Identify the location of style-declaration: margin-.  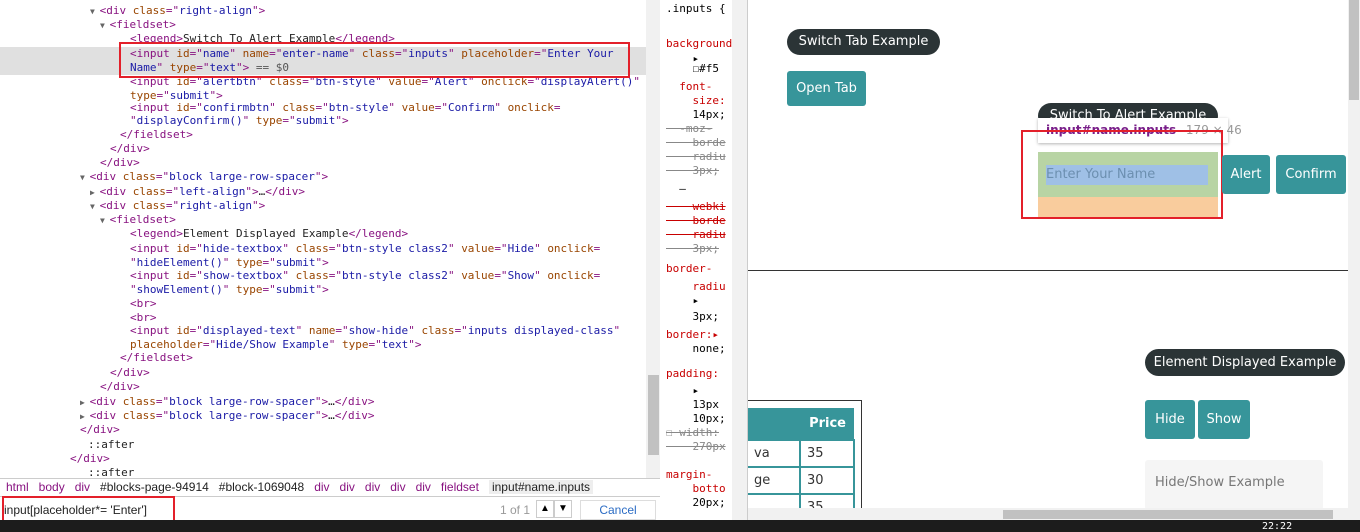
(689, 475).